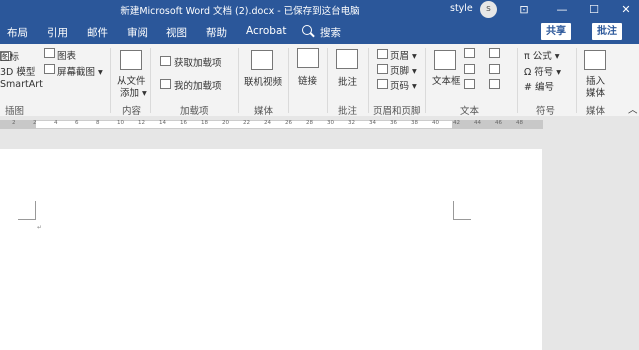  I want to click on maximize-button: ☐, so click(594, 10).